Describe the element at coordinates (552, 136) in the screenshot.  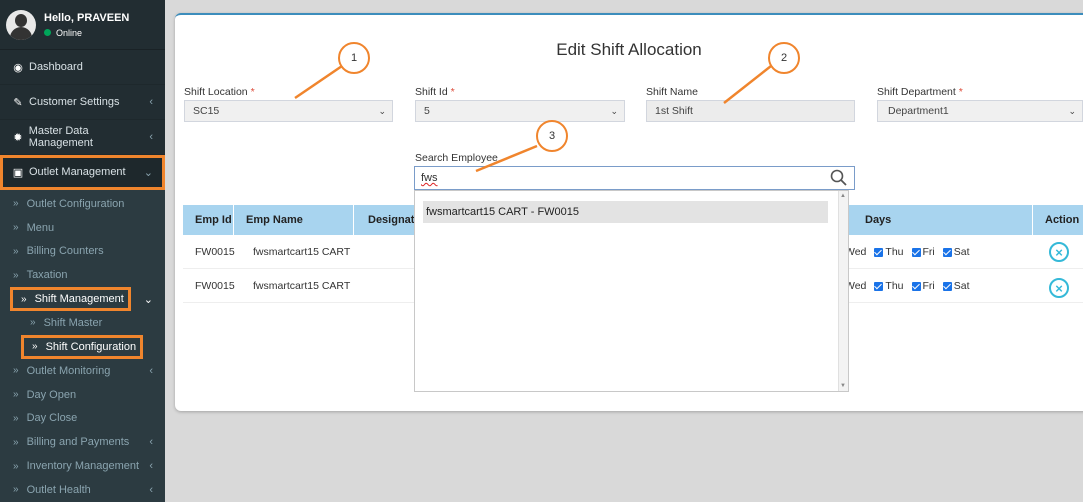
I see `callout-3: 3` at that location.